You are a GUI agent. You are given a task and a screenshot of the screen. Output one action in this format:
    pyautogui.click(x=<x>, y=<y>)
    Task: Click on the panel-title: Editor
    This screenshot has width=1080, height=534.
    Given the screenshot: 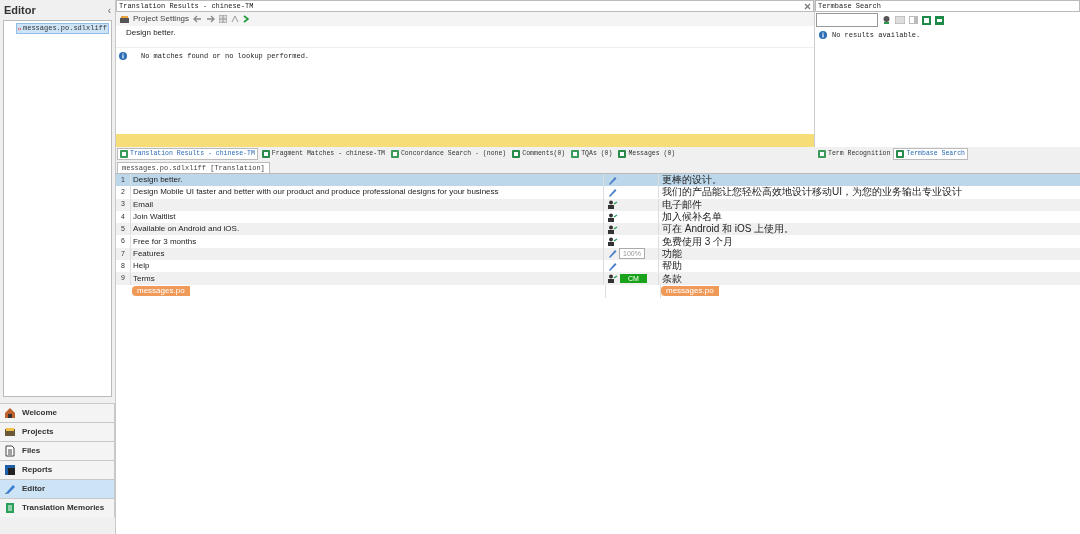 What is the action you would take?
    pyautogui.click(x=20, y=10)
    